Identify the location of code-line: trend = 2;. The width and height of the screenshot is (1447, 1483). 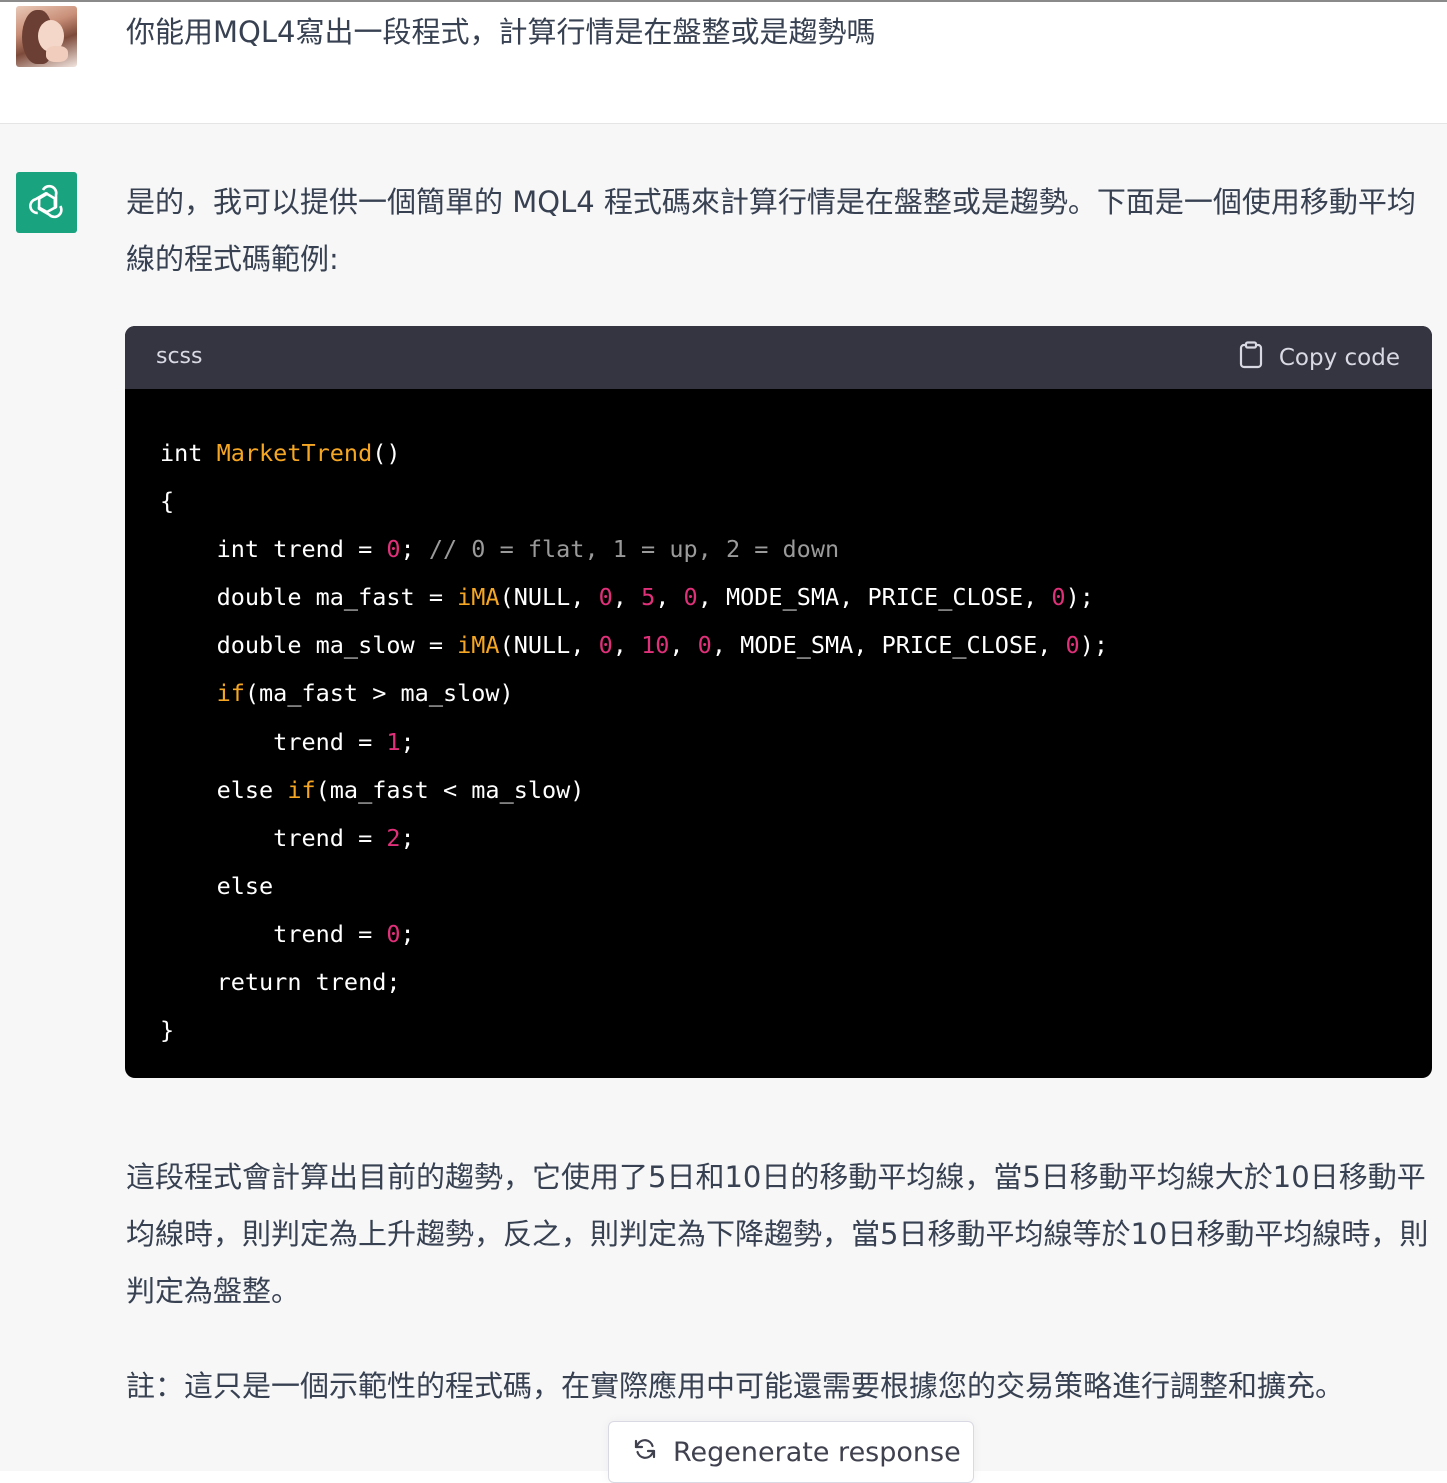
(287, 837).